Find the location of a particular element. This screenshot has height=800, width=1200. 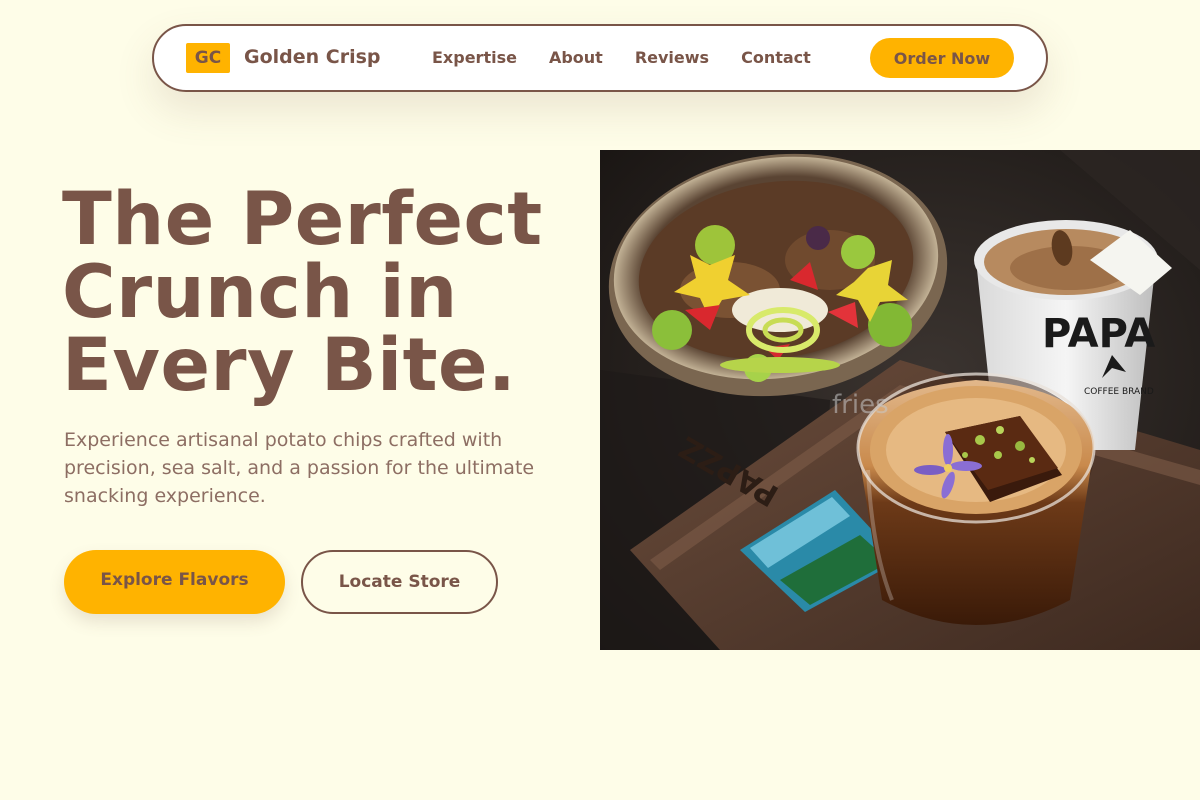

cup-brand-text: PAPA is located at coordinates (1098, 334).